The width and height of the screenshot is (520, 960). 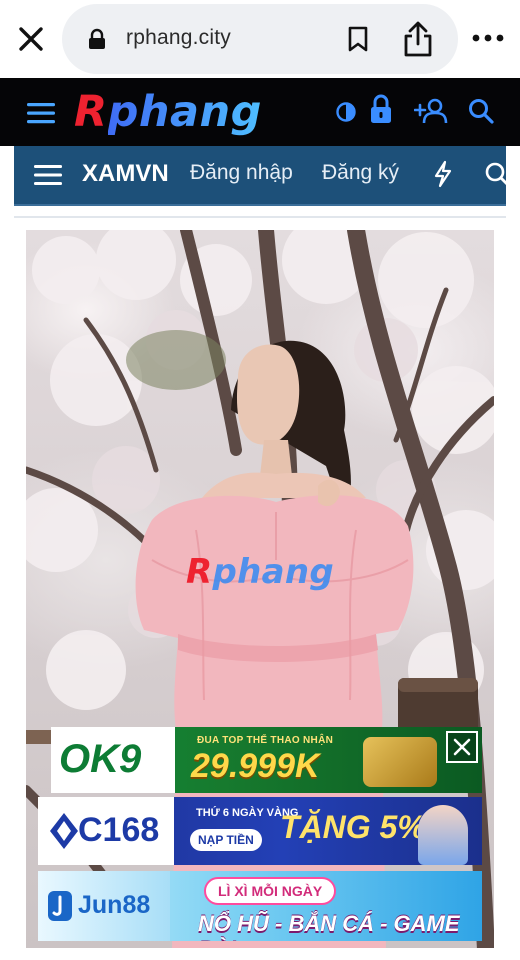 What do you see at coordinates (260, 954) in the screenshot?
I see `page-bottom-edge` at bounding box center [260, 954].